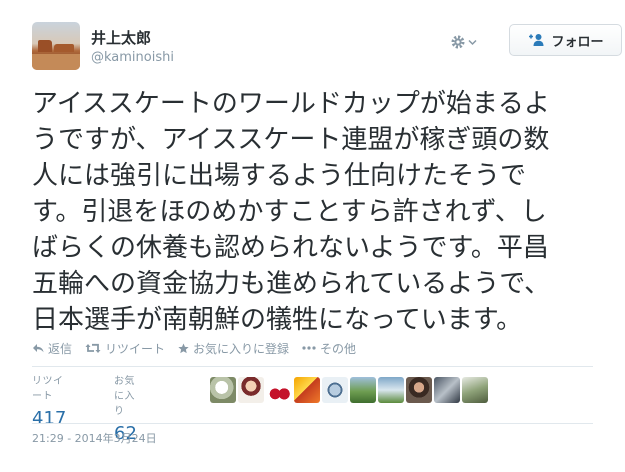  I want to click on favoriter-avatars, so click(349, 390).